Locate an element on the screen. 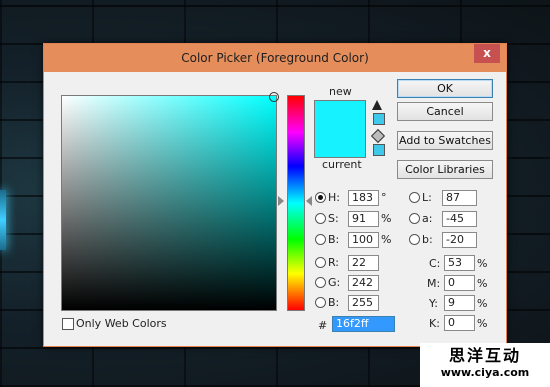 The image size is (550, 387). web-safe-cube-icon is located at coordinates (378, 136).